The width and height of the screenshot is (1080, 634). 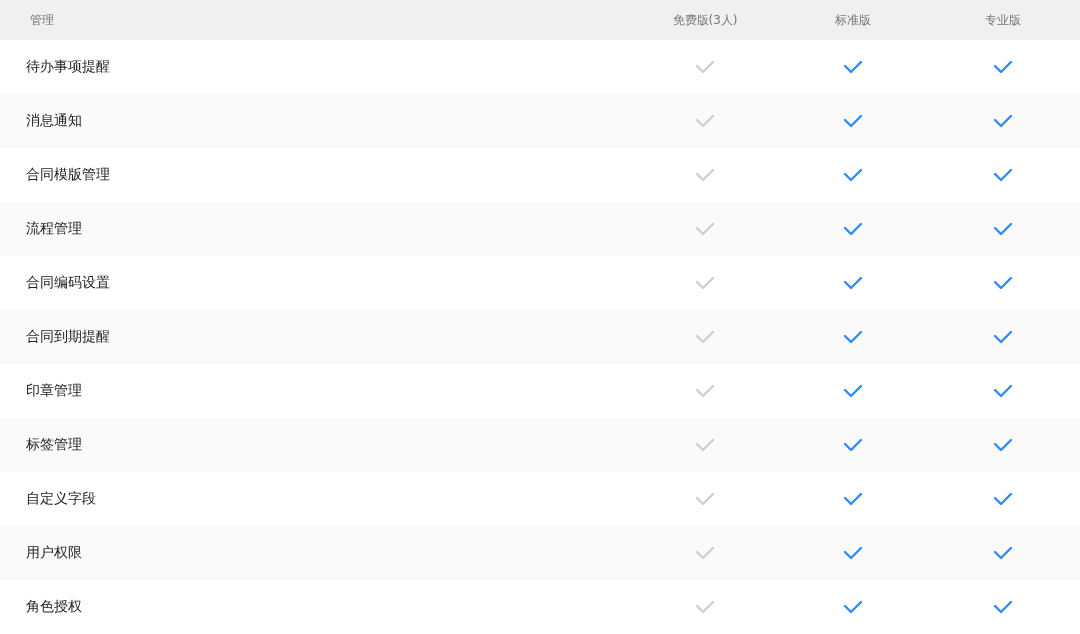 What do you see at coordinates (54, 607) in the screenshot?
I see `feature-name: 角色授权` at bounding box center [54, 607].